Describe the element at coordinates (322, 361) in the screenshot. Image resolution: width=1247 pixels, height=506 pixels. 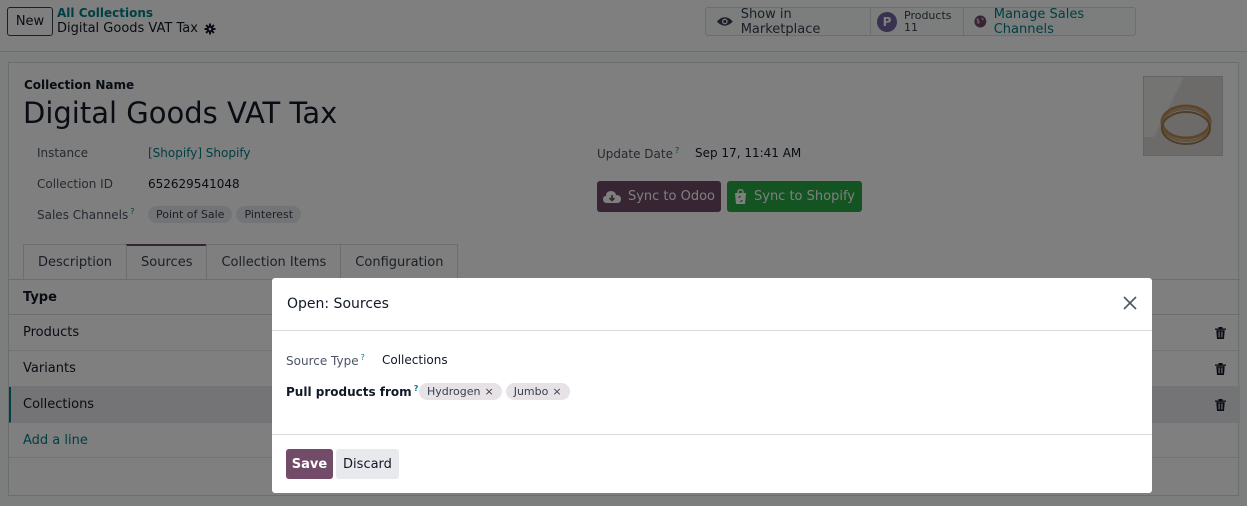
I see `source-type-label-text: Source Type` at that location.